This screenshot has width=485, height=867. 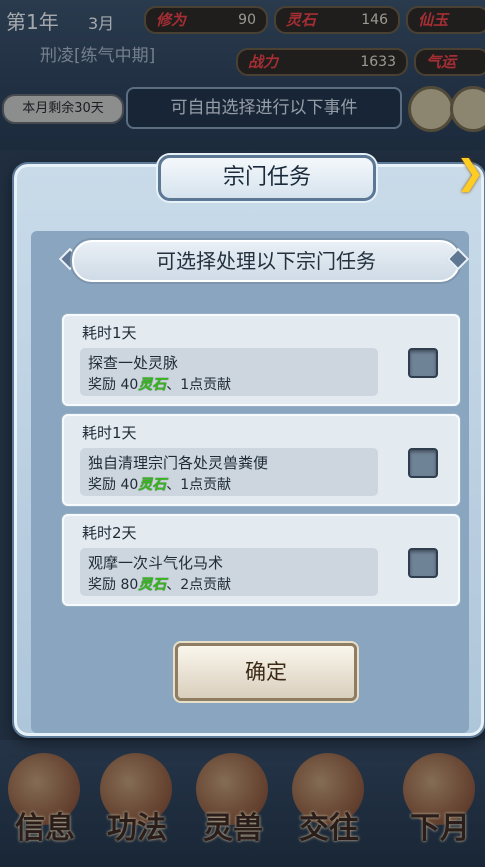 I want to click on task-reward: 奖励 80灵石、2点贡献, so click(x=159, y=584).